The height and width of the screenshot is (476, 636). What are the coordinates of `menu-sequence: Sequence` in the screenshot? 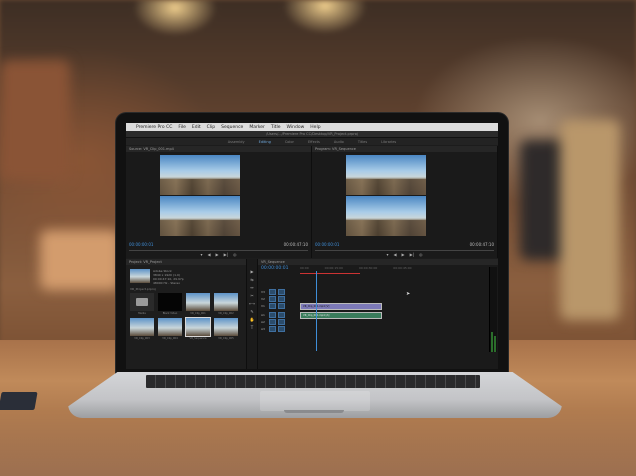 It's located at (232, 127).